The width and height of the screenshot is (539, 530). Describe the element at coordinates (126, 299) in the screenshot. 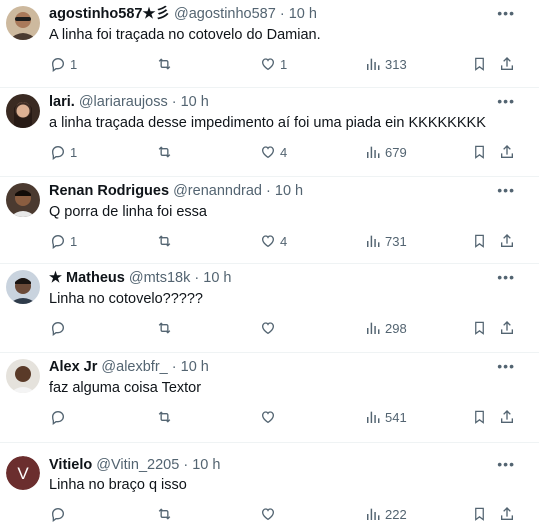

I see `reply-text: Linha no cotovelo?????` at that location.